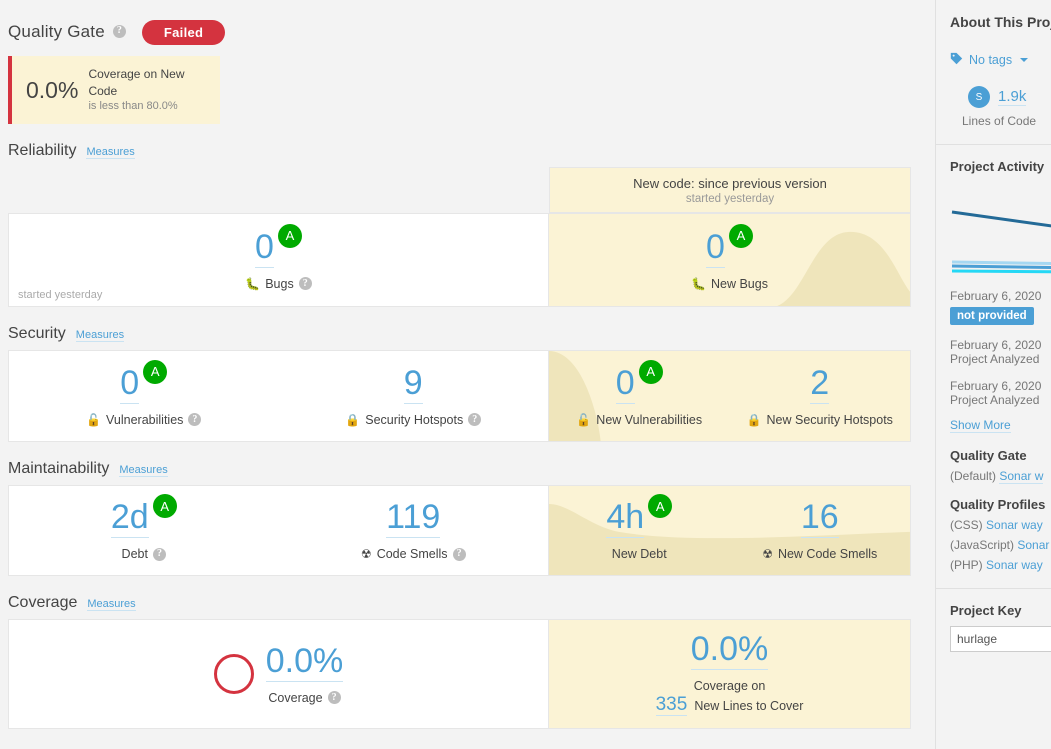 The height and width of the screenshot is (749, 1051). Describe the element at coordinates (988, 455) in the screenshot. I see `quality-gate-sidebar-title: Quality Gate` at that location.